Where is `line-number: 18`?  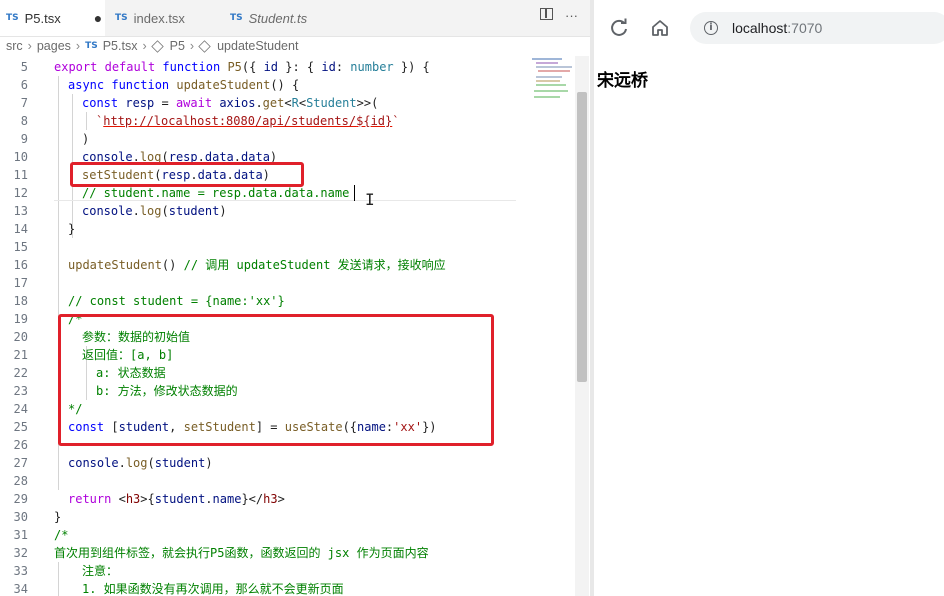
line-number: 18 is located at coordinates (20, 301).